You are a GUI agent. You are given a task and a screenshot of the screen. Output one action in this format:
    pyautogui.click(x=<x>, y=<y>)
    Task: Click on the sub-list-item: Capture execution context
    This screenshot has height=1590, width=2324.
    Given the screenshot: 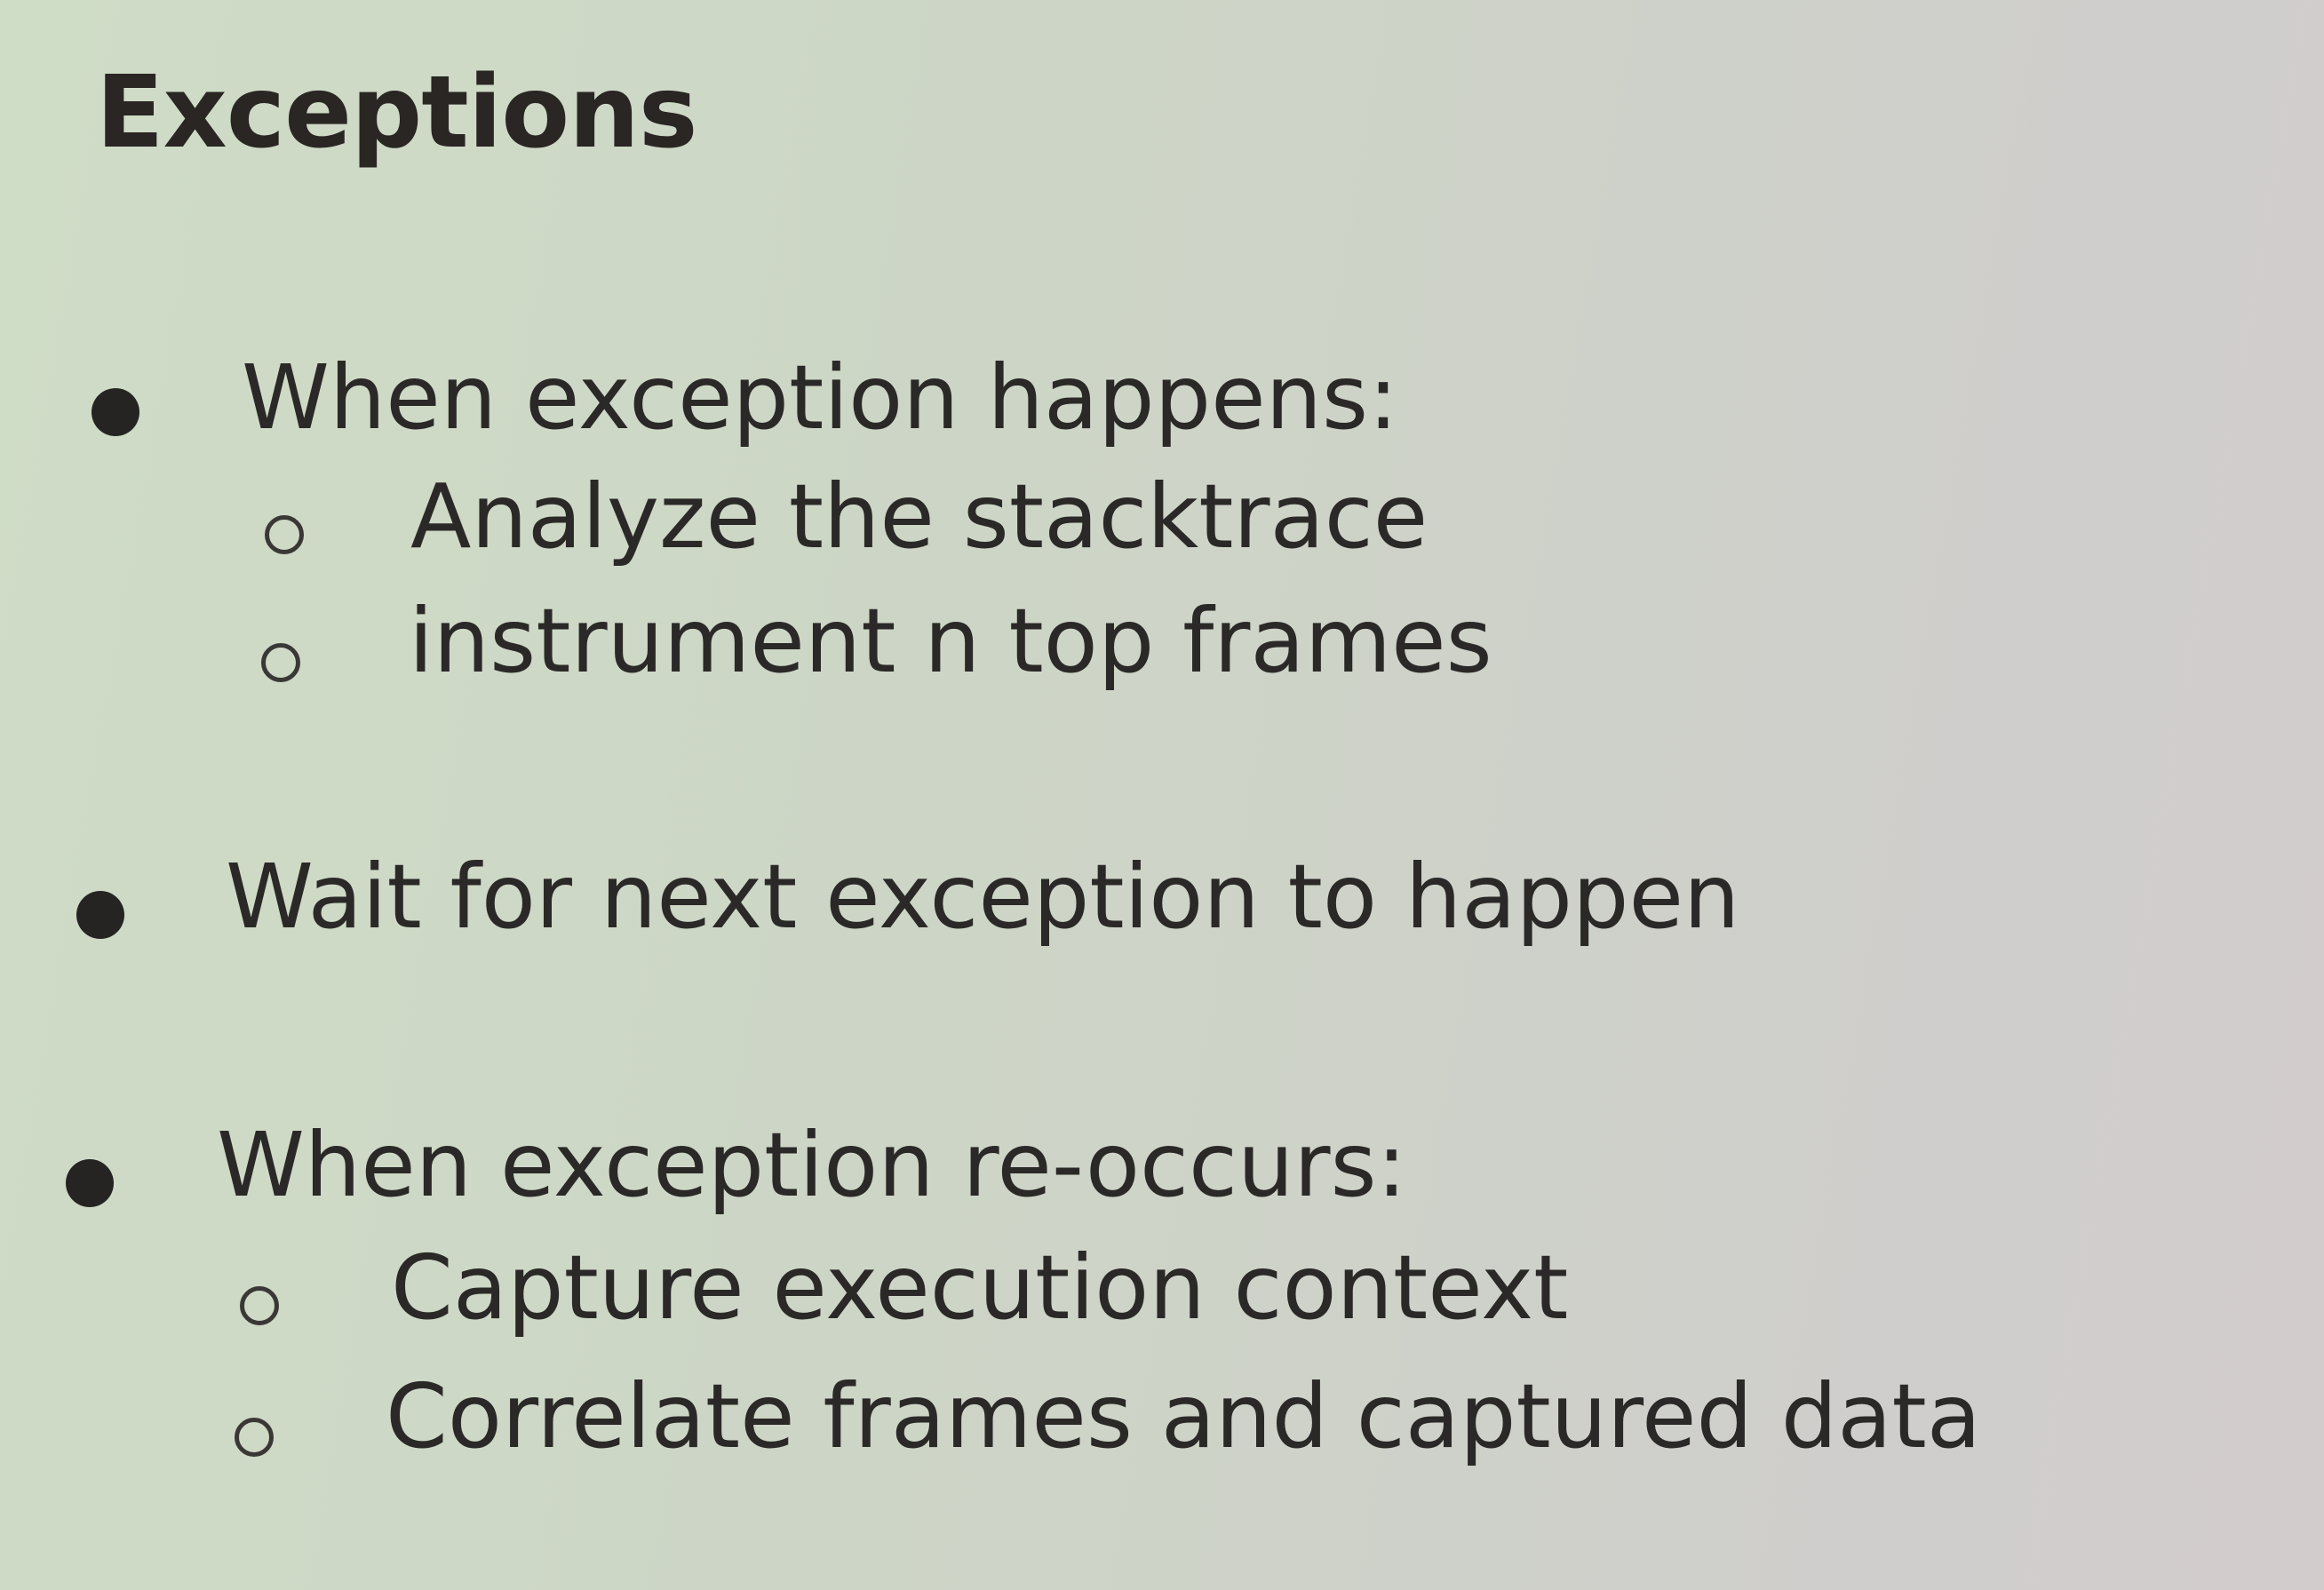 What is the action you would take?
    pyautogui.click(x=979, y=1288)
    